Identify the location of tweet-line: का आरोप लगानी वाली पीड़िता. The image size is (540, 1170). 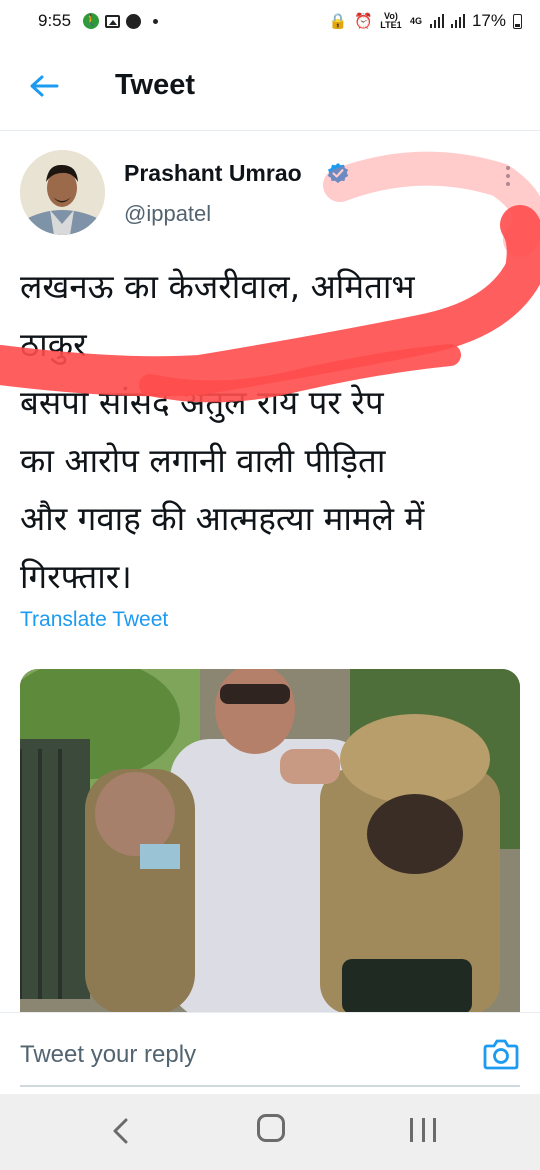
(203, 460).